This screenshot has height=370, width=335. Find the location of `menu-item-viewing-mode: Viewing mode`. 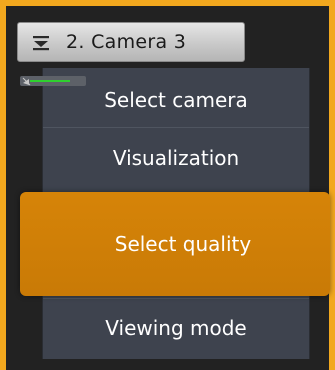

menu-item-viewing-mode: Viewing mode is located at coordinates (176, 328).